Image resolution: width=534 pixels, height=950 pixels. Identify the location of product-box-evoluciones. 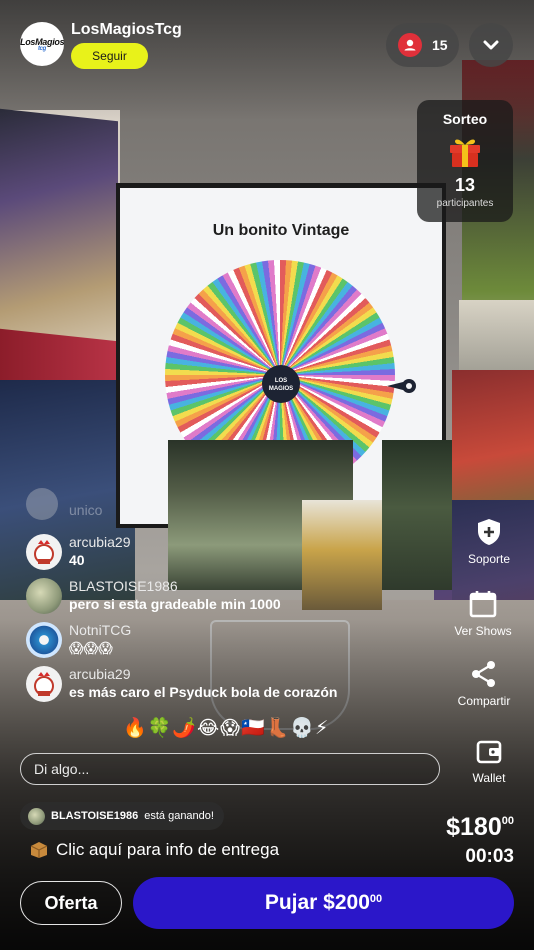
(59, 250).